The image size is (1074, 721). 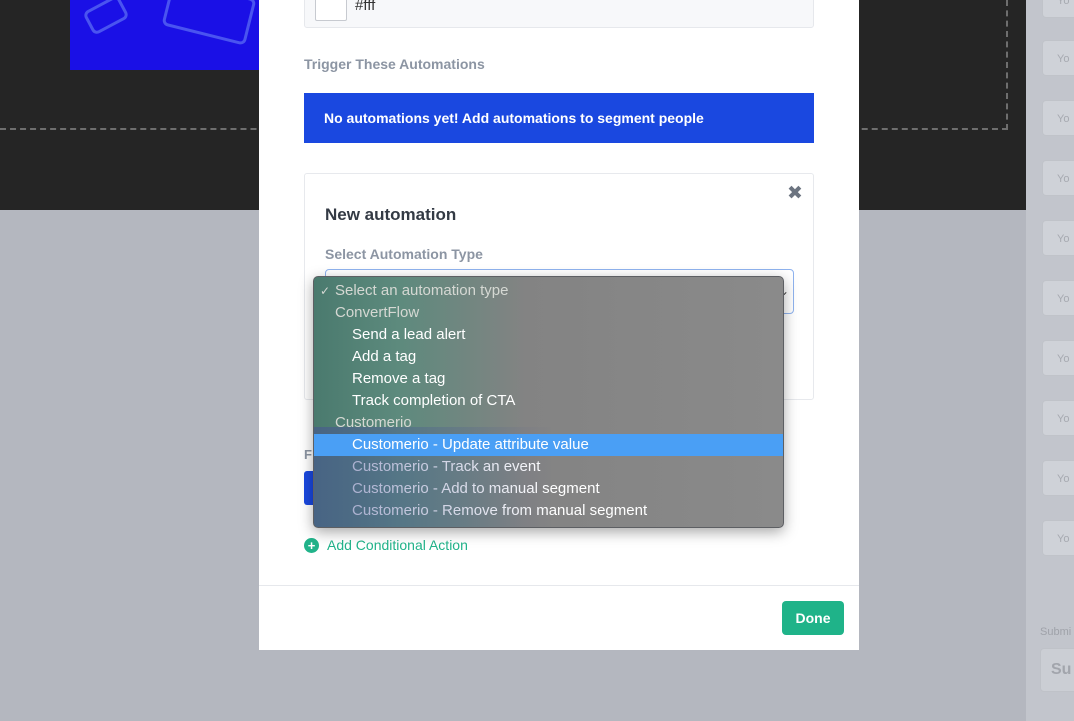 I want to click on dropdown-option-selected: Customerio - Update attribute value, so click(x=548, y=445).